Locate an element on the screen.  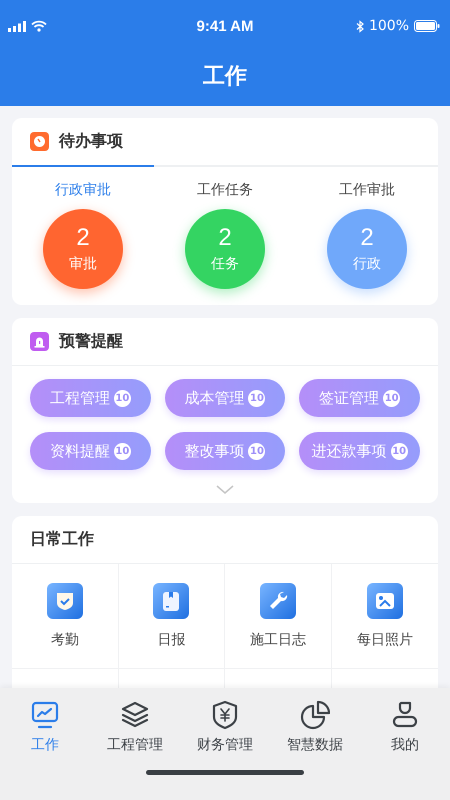
shortcut-label: 每日照片 is located at coordinates (384, 640).